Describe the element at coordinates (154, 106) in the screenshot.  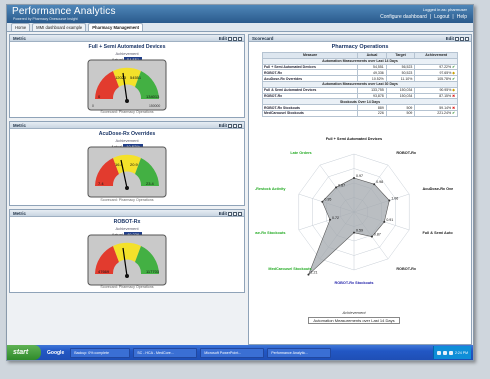
I see `tick-label: 150000` at that location.